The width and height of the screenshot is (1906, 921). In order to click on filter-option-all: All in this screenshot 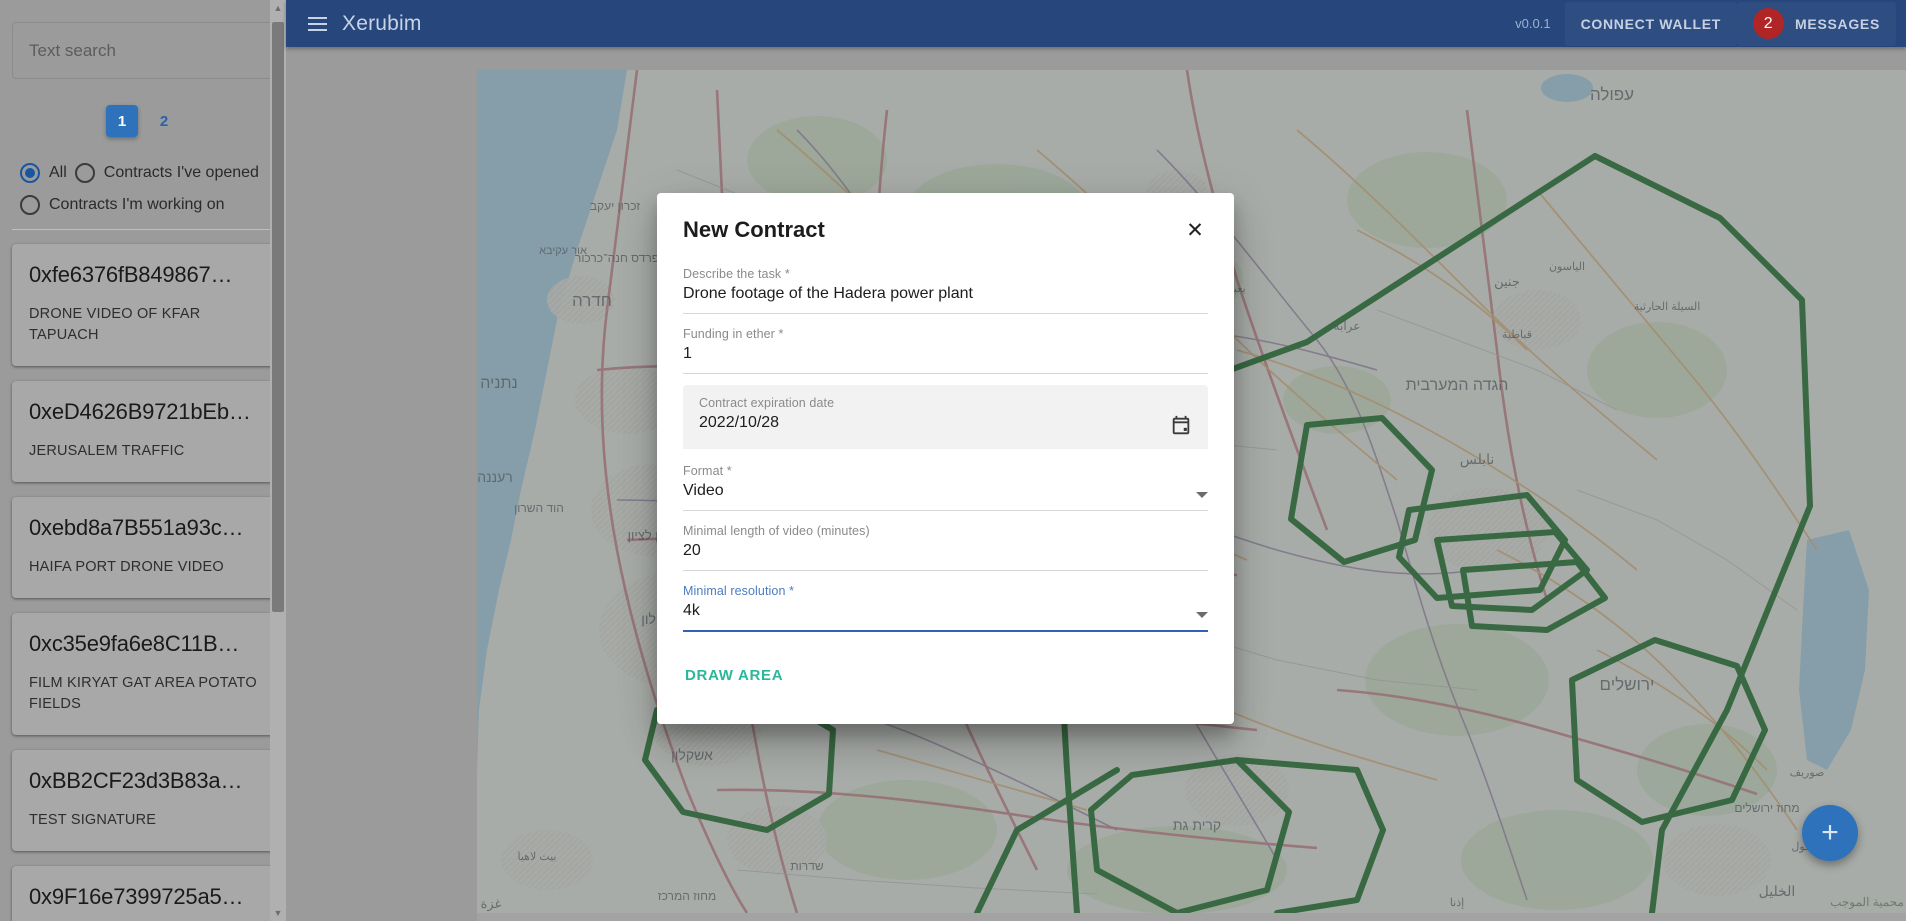, I will do `click(43, 173)`.